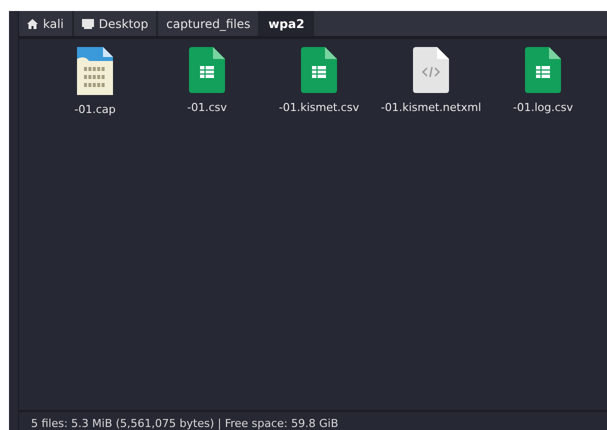 This screenshot has width=607, height=430. Describe the element at coordinates (32, 23) in the screenshot. I see `home-icon` at that location.